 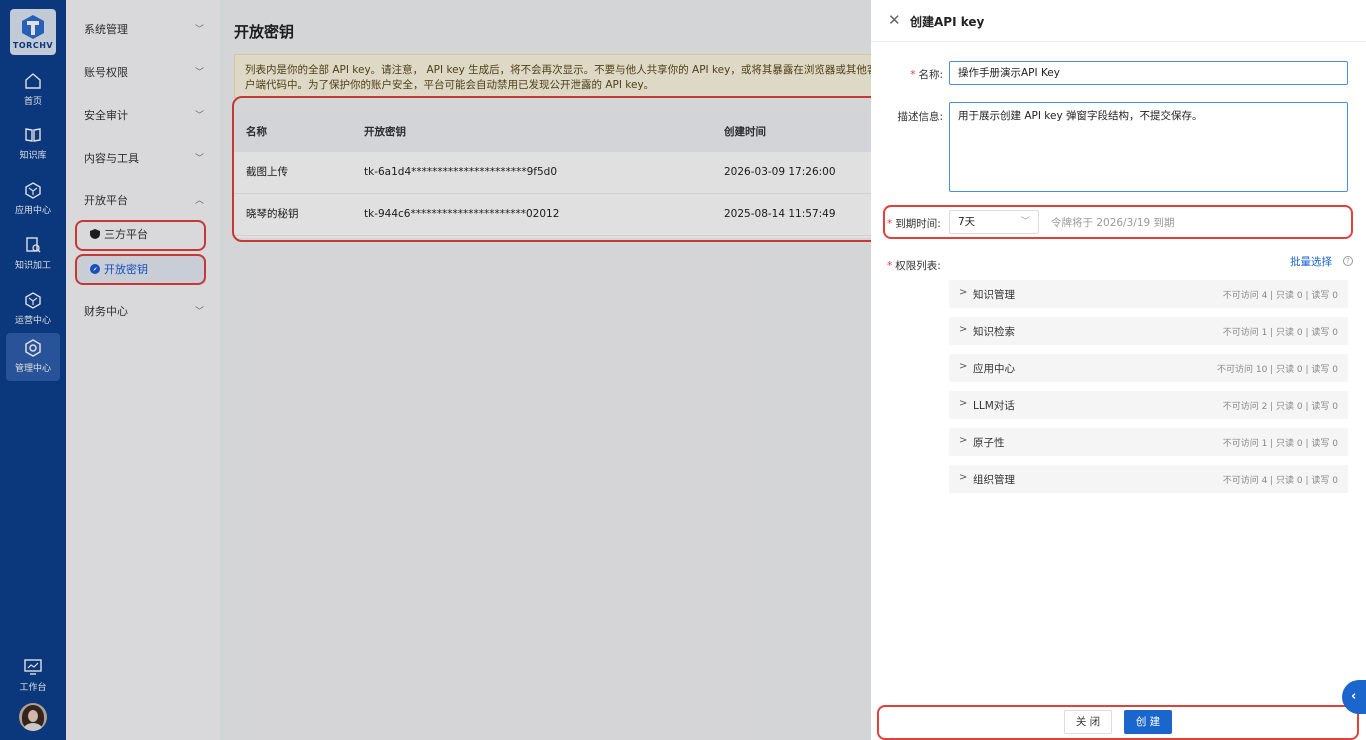 I want to click on permission-name: 原子性, so click(x=989, y=443).